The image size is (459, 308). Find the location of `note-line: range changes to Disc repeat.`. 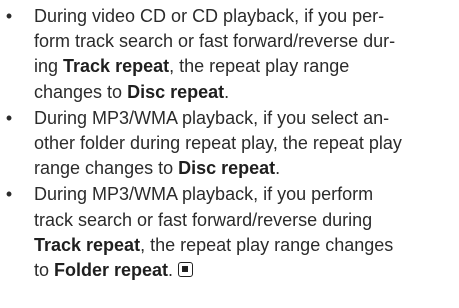

note-line: range changes to Disc repeat. is located at coordinates (243, 168).